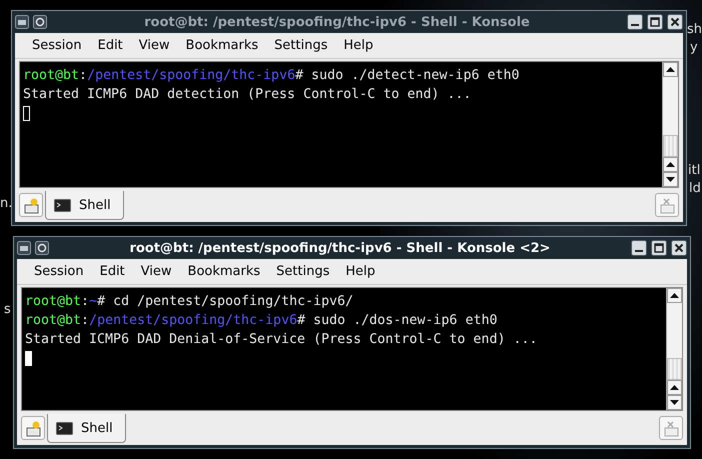  What do you see at coordinates (340, 248) in the screenshot?
I see `window-title: root@bt: /pentest/spoofing/thc-ipv6 - Shell - Konsole <2>` at bounding box center [340, 248].